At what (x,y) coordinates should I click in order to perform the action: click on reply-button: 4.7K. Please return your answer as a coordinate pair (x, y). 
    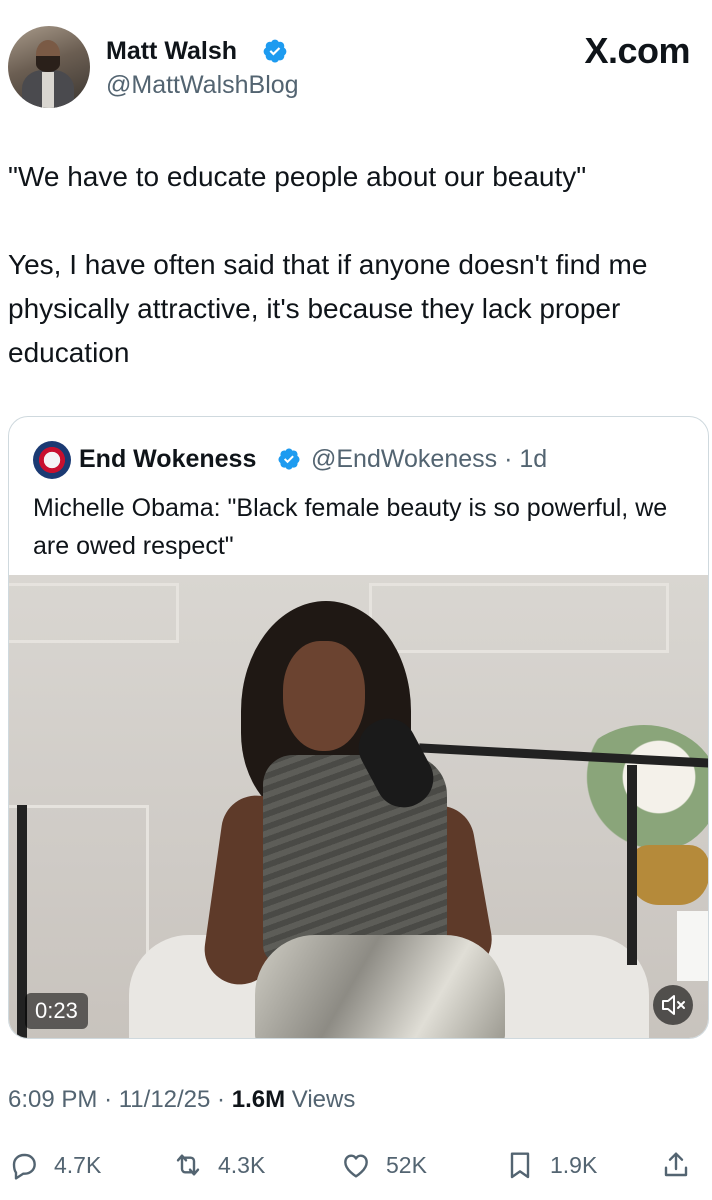
    Looking at the image, I should click on (54, 1165).